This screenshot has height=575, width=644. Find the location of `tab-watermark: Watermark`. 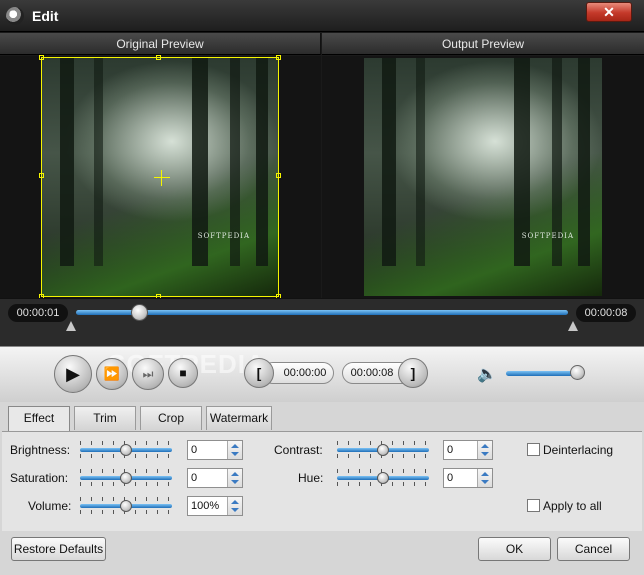

tab-watermark: Watermark is located at coordinates (239, 418).